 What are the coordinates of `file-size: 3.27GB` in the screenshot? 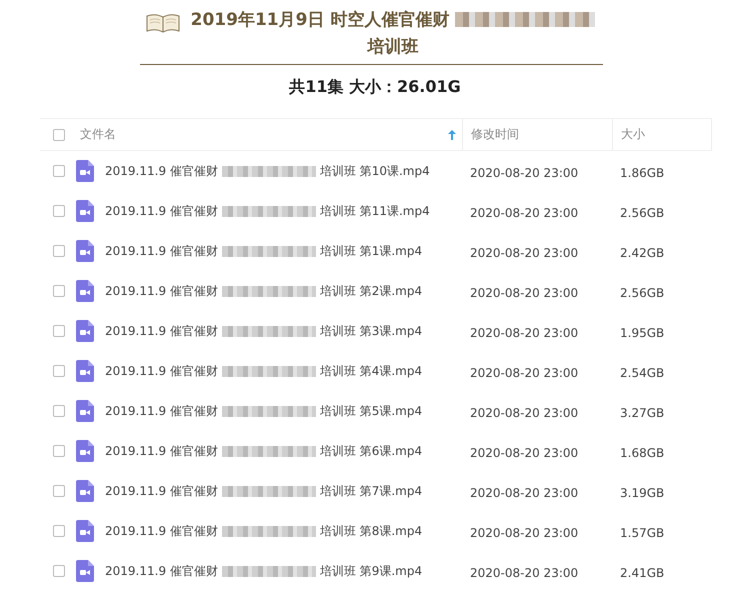 It's located at (641, 413).